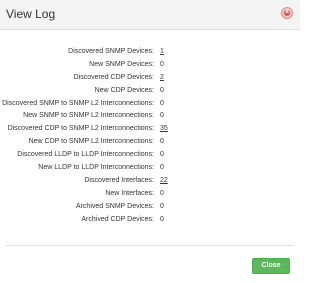 The width and height of the screenshot is (320, 283). What do you see at coordinates (91, 142) in the screenshot?
I see `log-row-label: New CDP to SNMP L2 Interconnections:` at bounding box center [91, 142].